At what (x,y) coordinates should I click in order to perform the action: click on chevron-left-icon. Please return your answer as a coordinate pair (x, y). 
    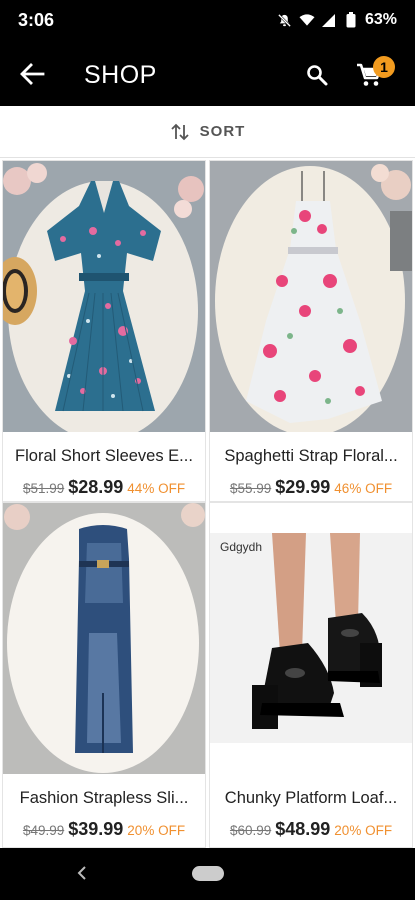
    Looking at the image, I should click on (81, 873).